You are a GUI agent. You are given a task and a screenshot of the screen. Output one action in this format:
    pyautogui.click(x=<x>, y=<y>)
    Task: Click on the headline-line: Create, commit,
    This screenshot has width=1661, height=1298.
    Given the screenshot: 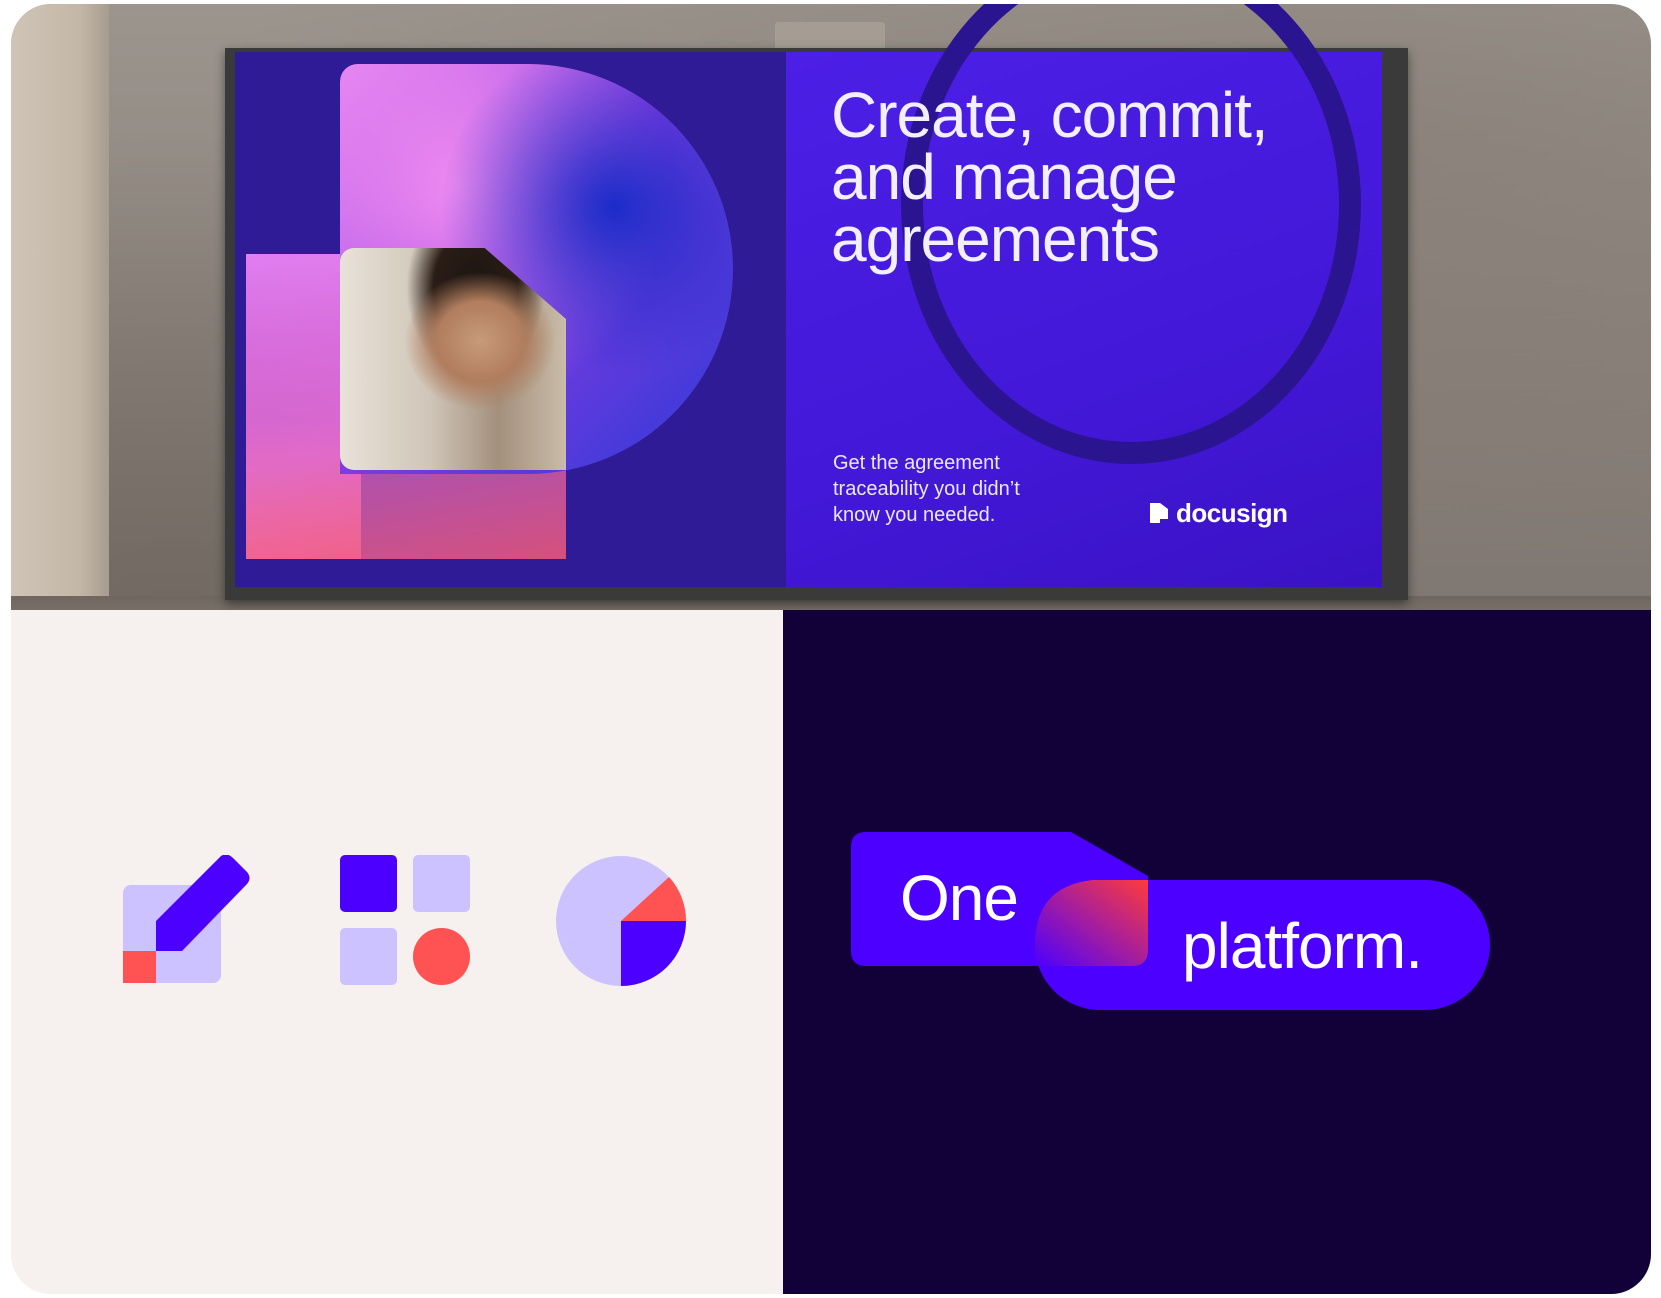 What is the action you would take?
    pyautogui.click(x=1050, y=115)
    